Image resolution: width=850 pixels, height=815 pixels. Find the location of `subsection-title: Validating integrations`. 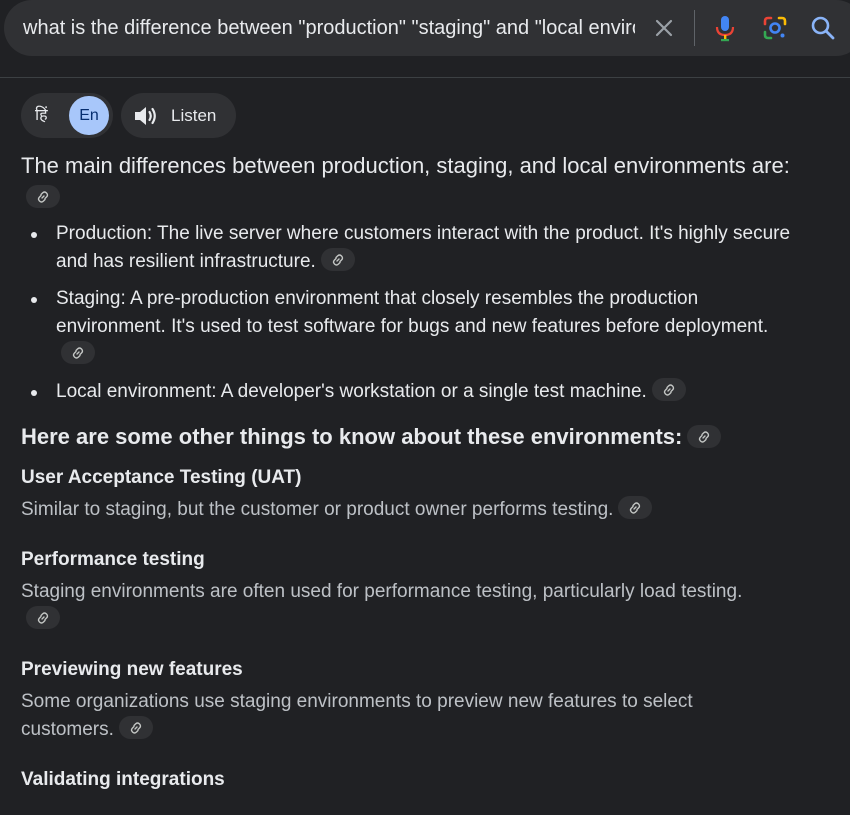

subsection-title: Validating integrations is located at coordinates (123, 779).